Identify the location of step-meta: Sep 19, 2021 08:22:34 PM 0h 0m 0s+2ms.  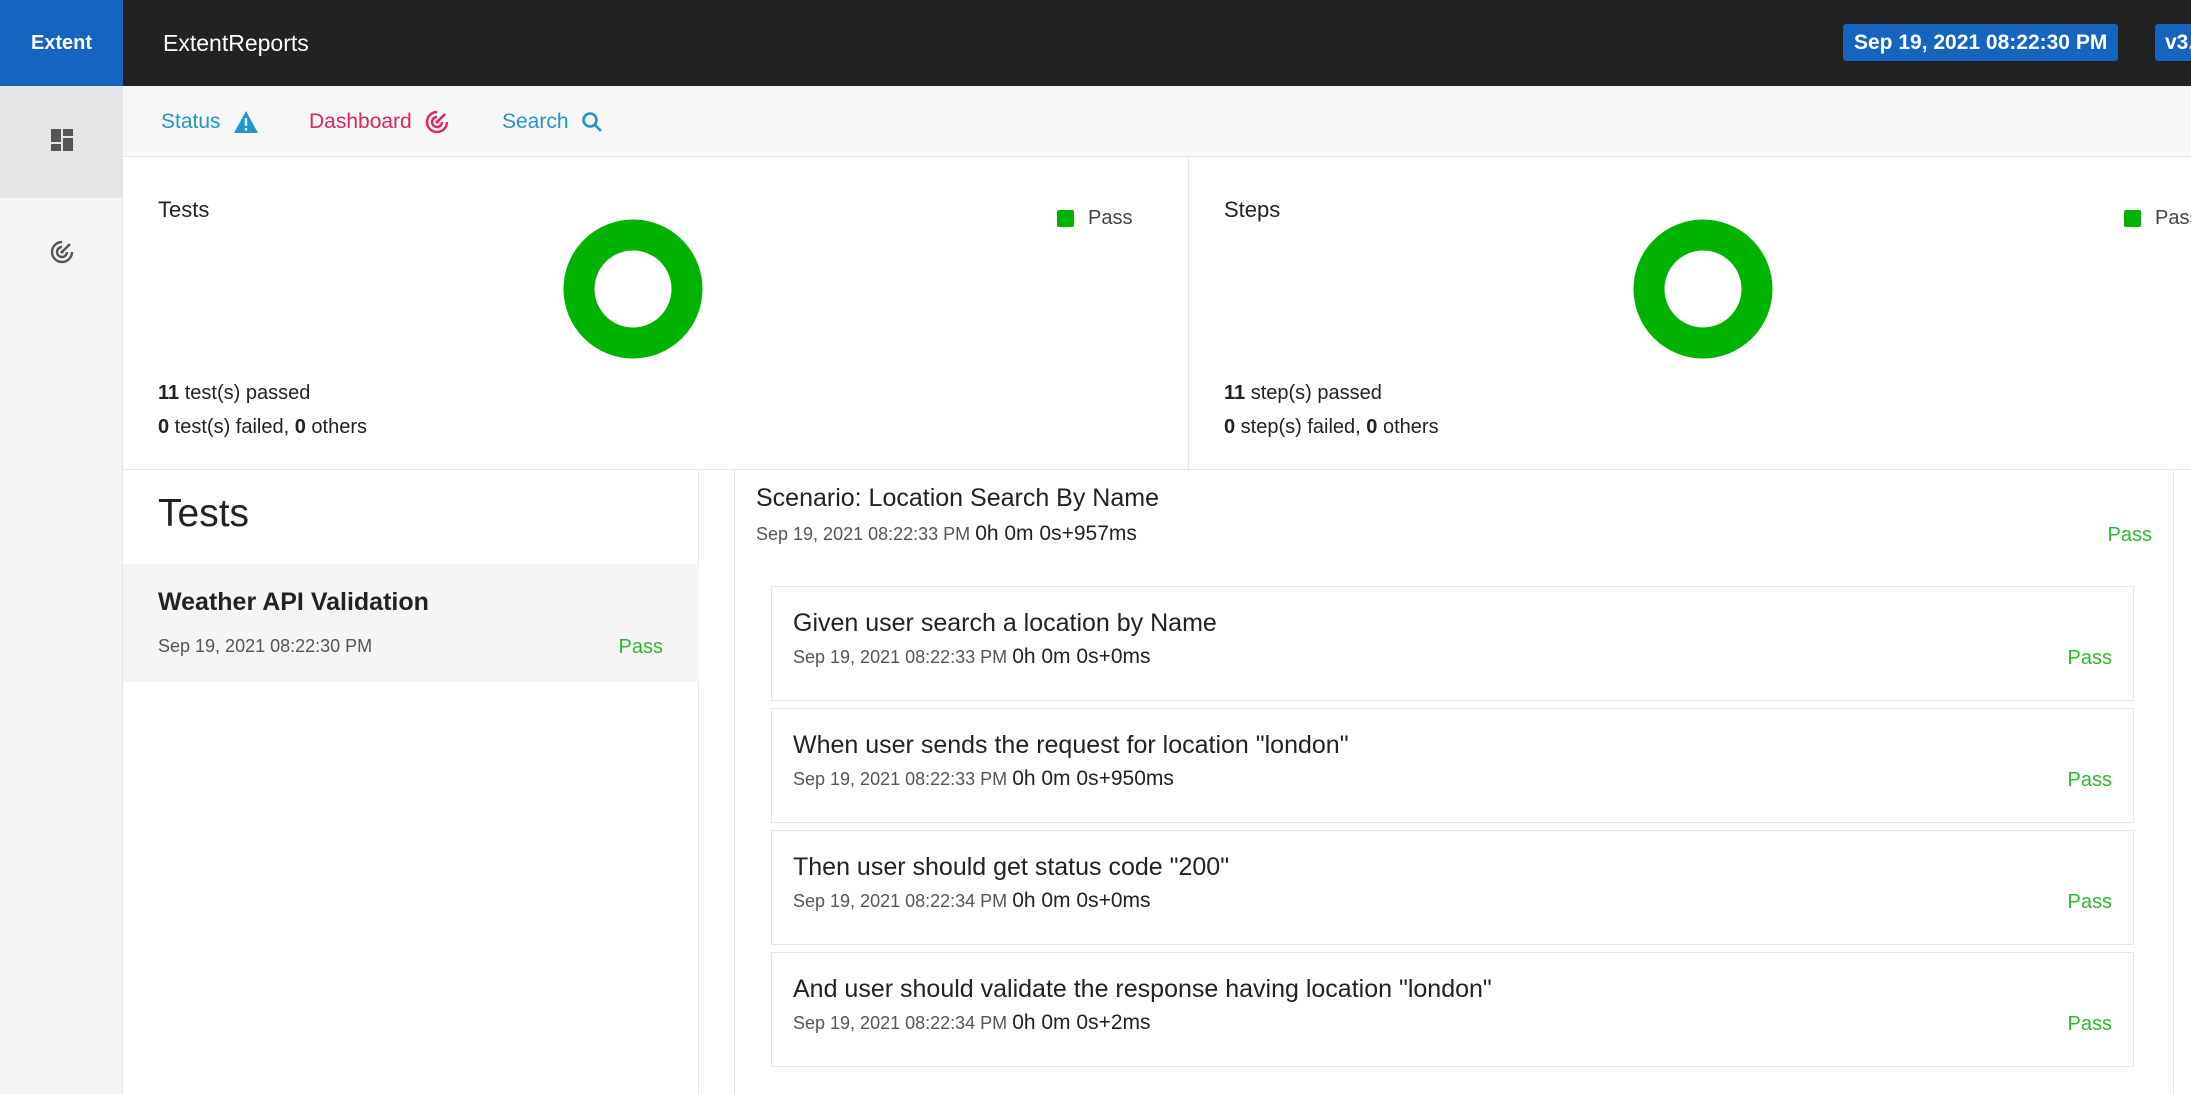
(972, 1023).